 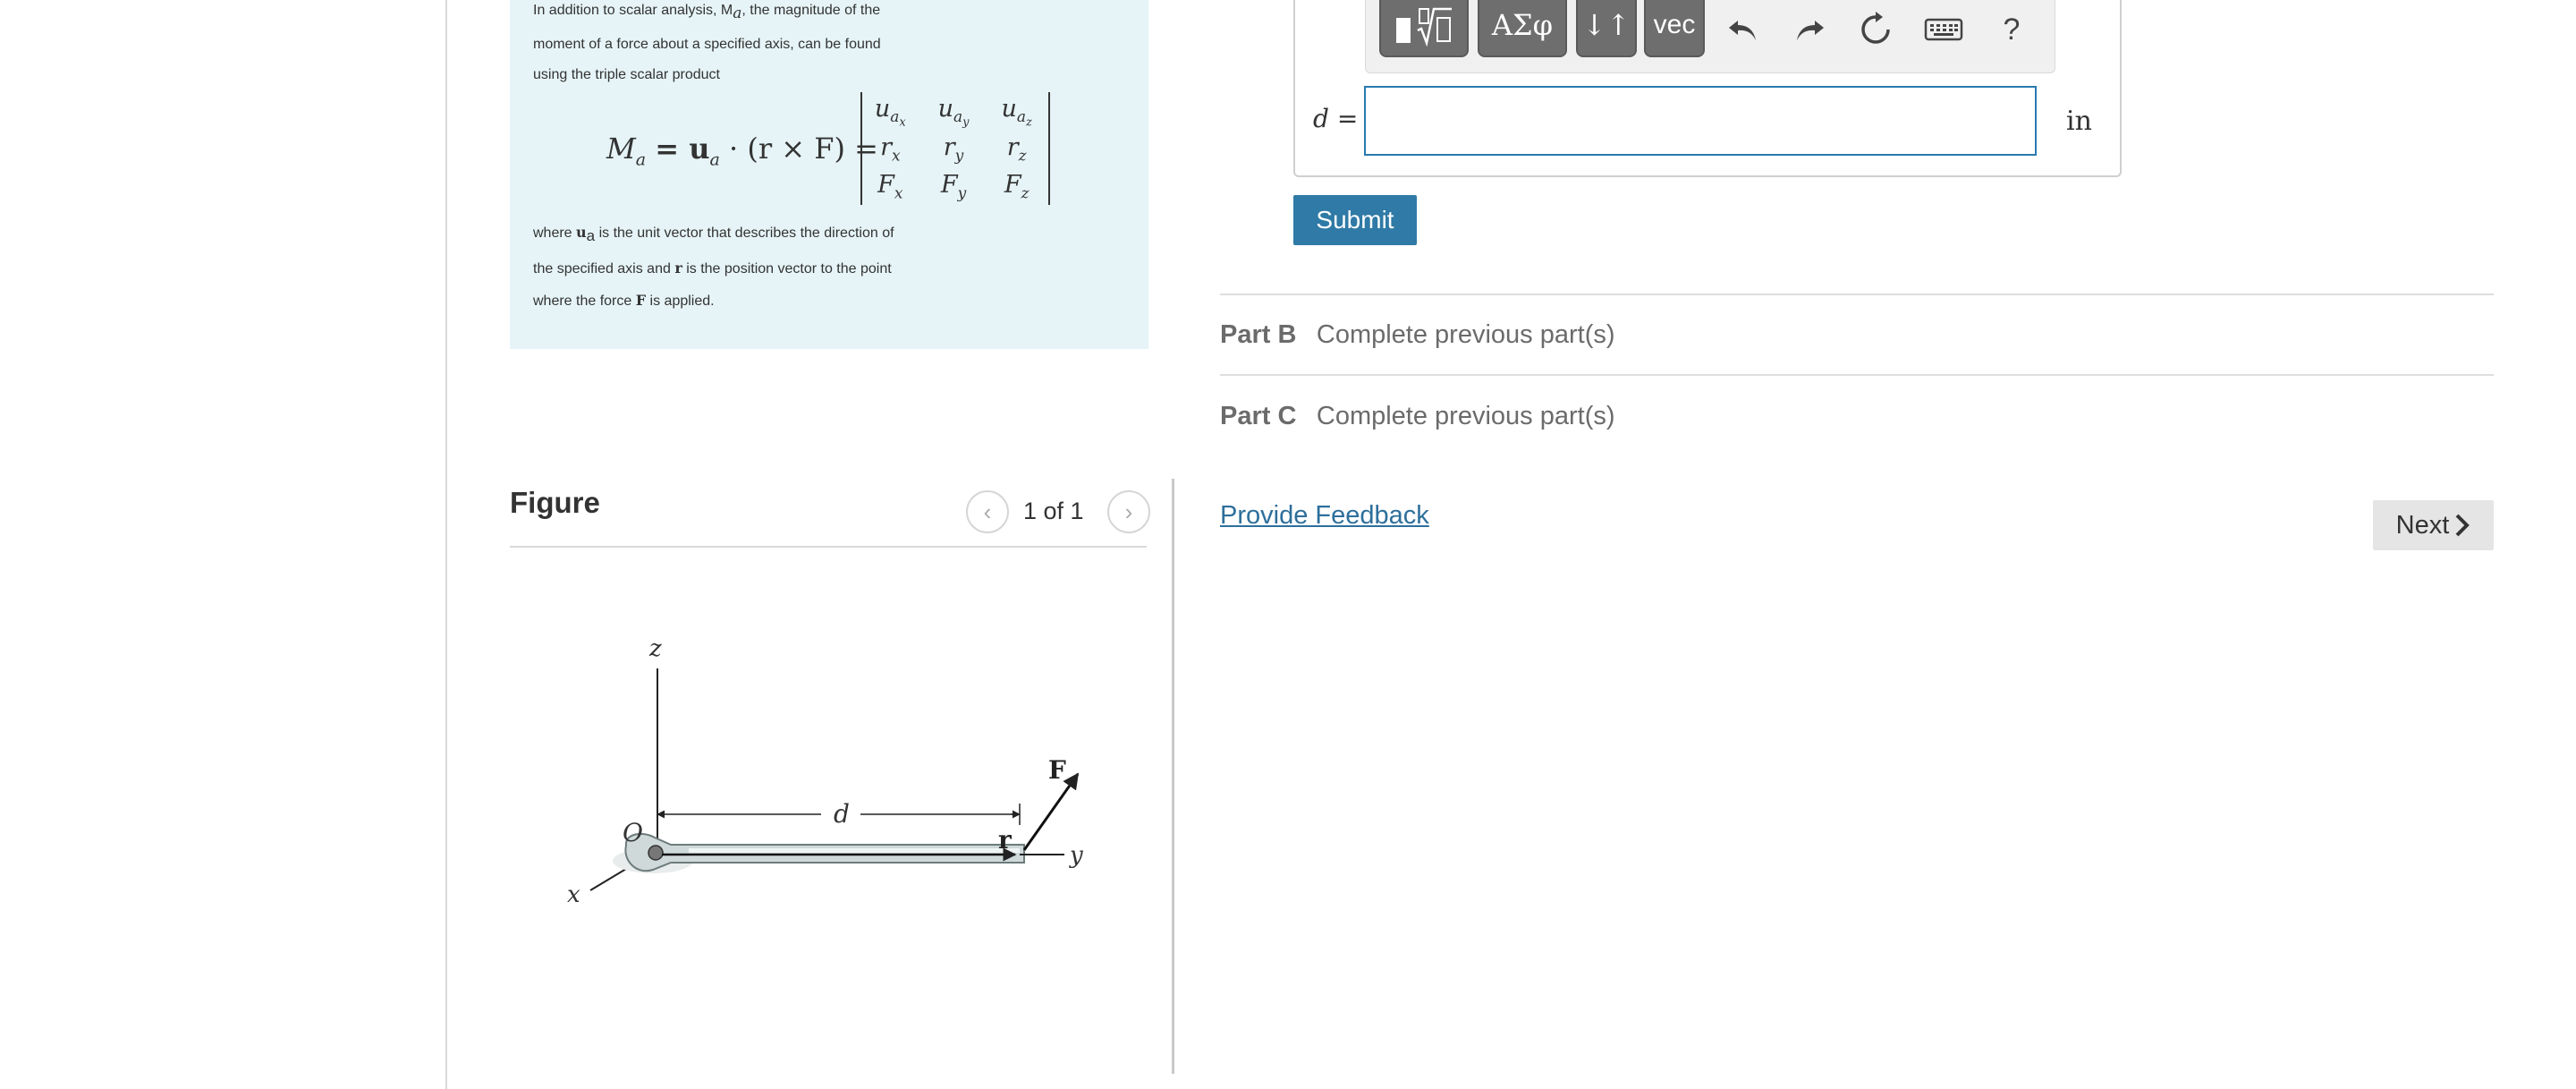 I want to click on chevron-right-icon: ›, so click(x=1128, y=511).